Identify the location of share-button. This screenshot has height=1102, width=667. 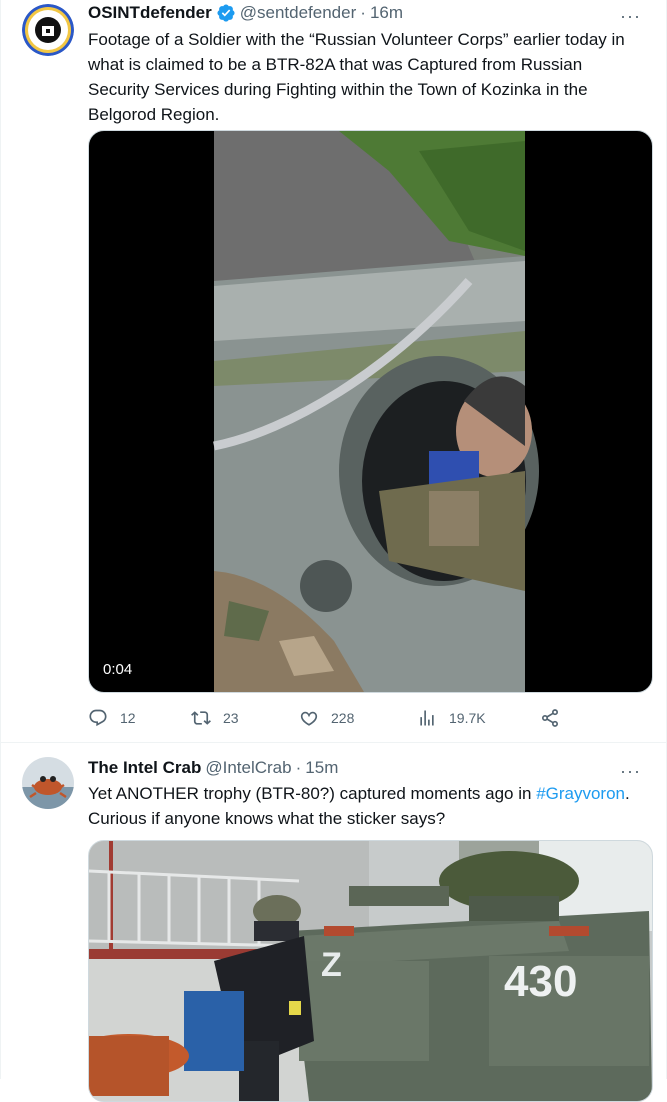
(550, 718).